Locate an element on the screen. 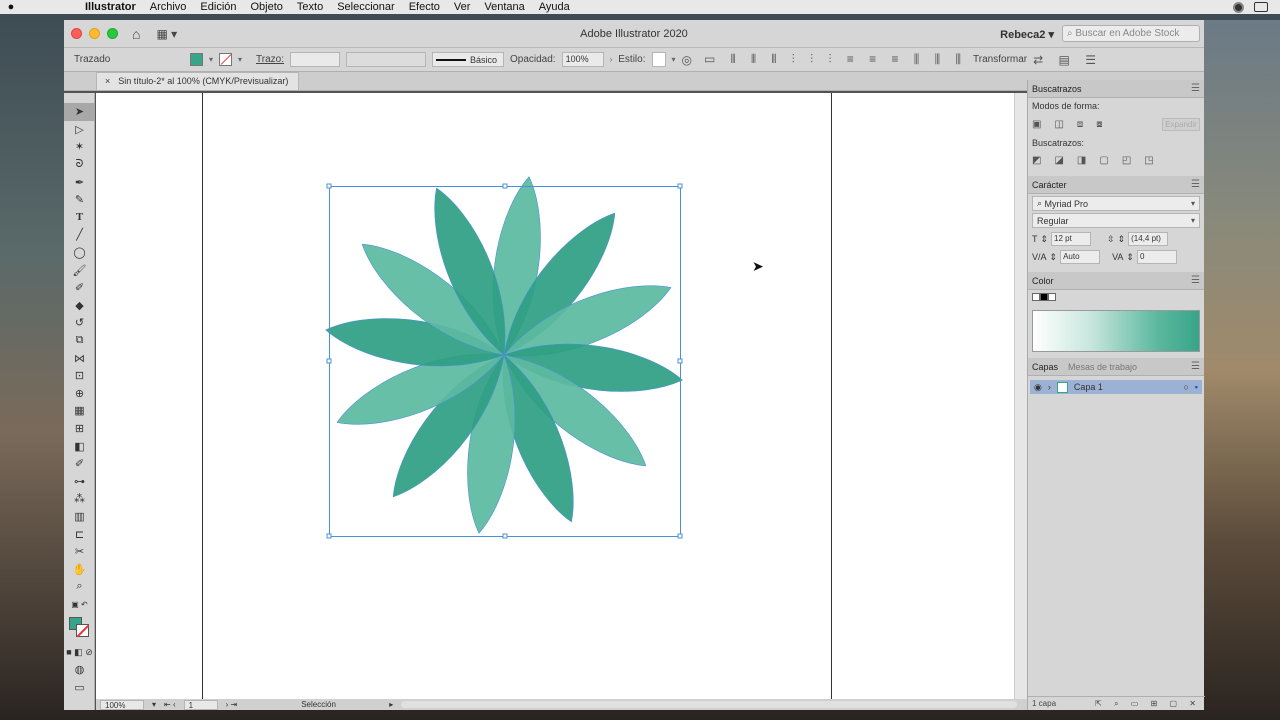 Image resolution: width=1280 pixels, height=720 pixels. variable-width-field is located at coordinates (386, 59).